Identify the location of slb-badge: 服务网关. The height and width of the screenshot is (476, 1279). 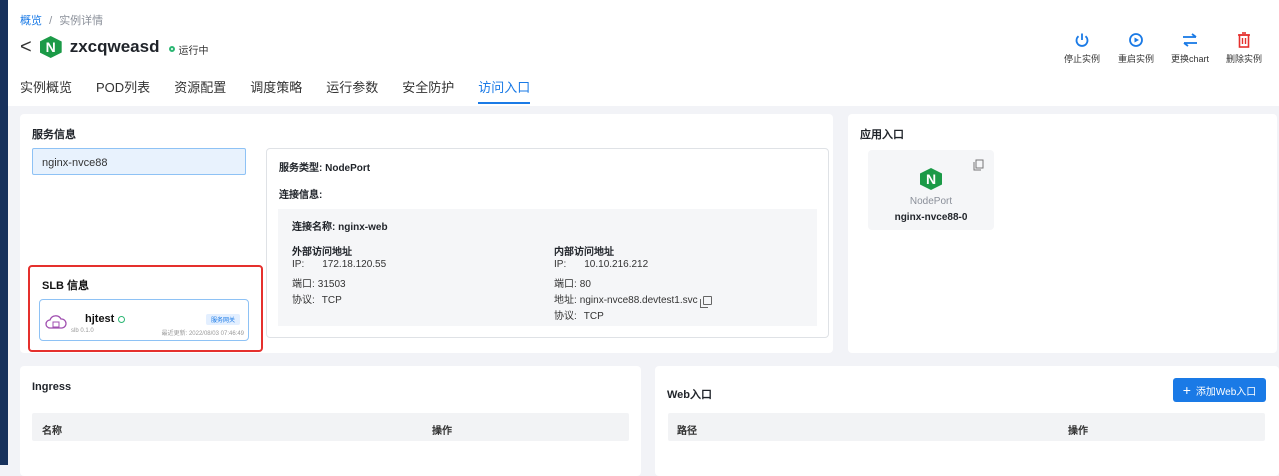
(222, 319).